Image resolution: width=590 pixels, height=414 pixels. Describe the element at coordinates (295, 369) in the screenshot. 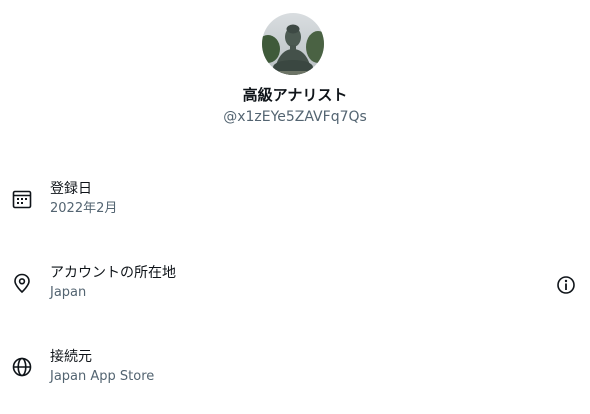

I see `detail-row-connected-via: 接続元 Japan App Store` at that location.